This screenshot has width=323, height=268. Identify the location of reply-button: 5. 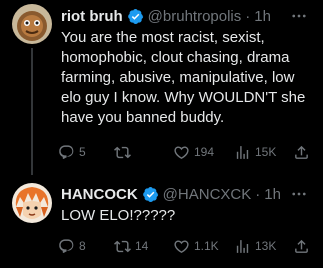
(72, 152).